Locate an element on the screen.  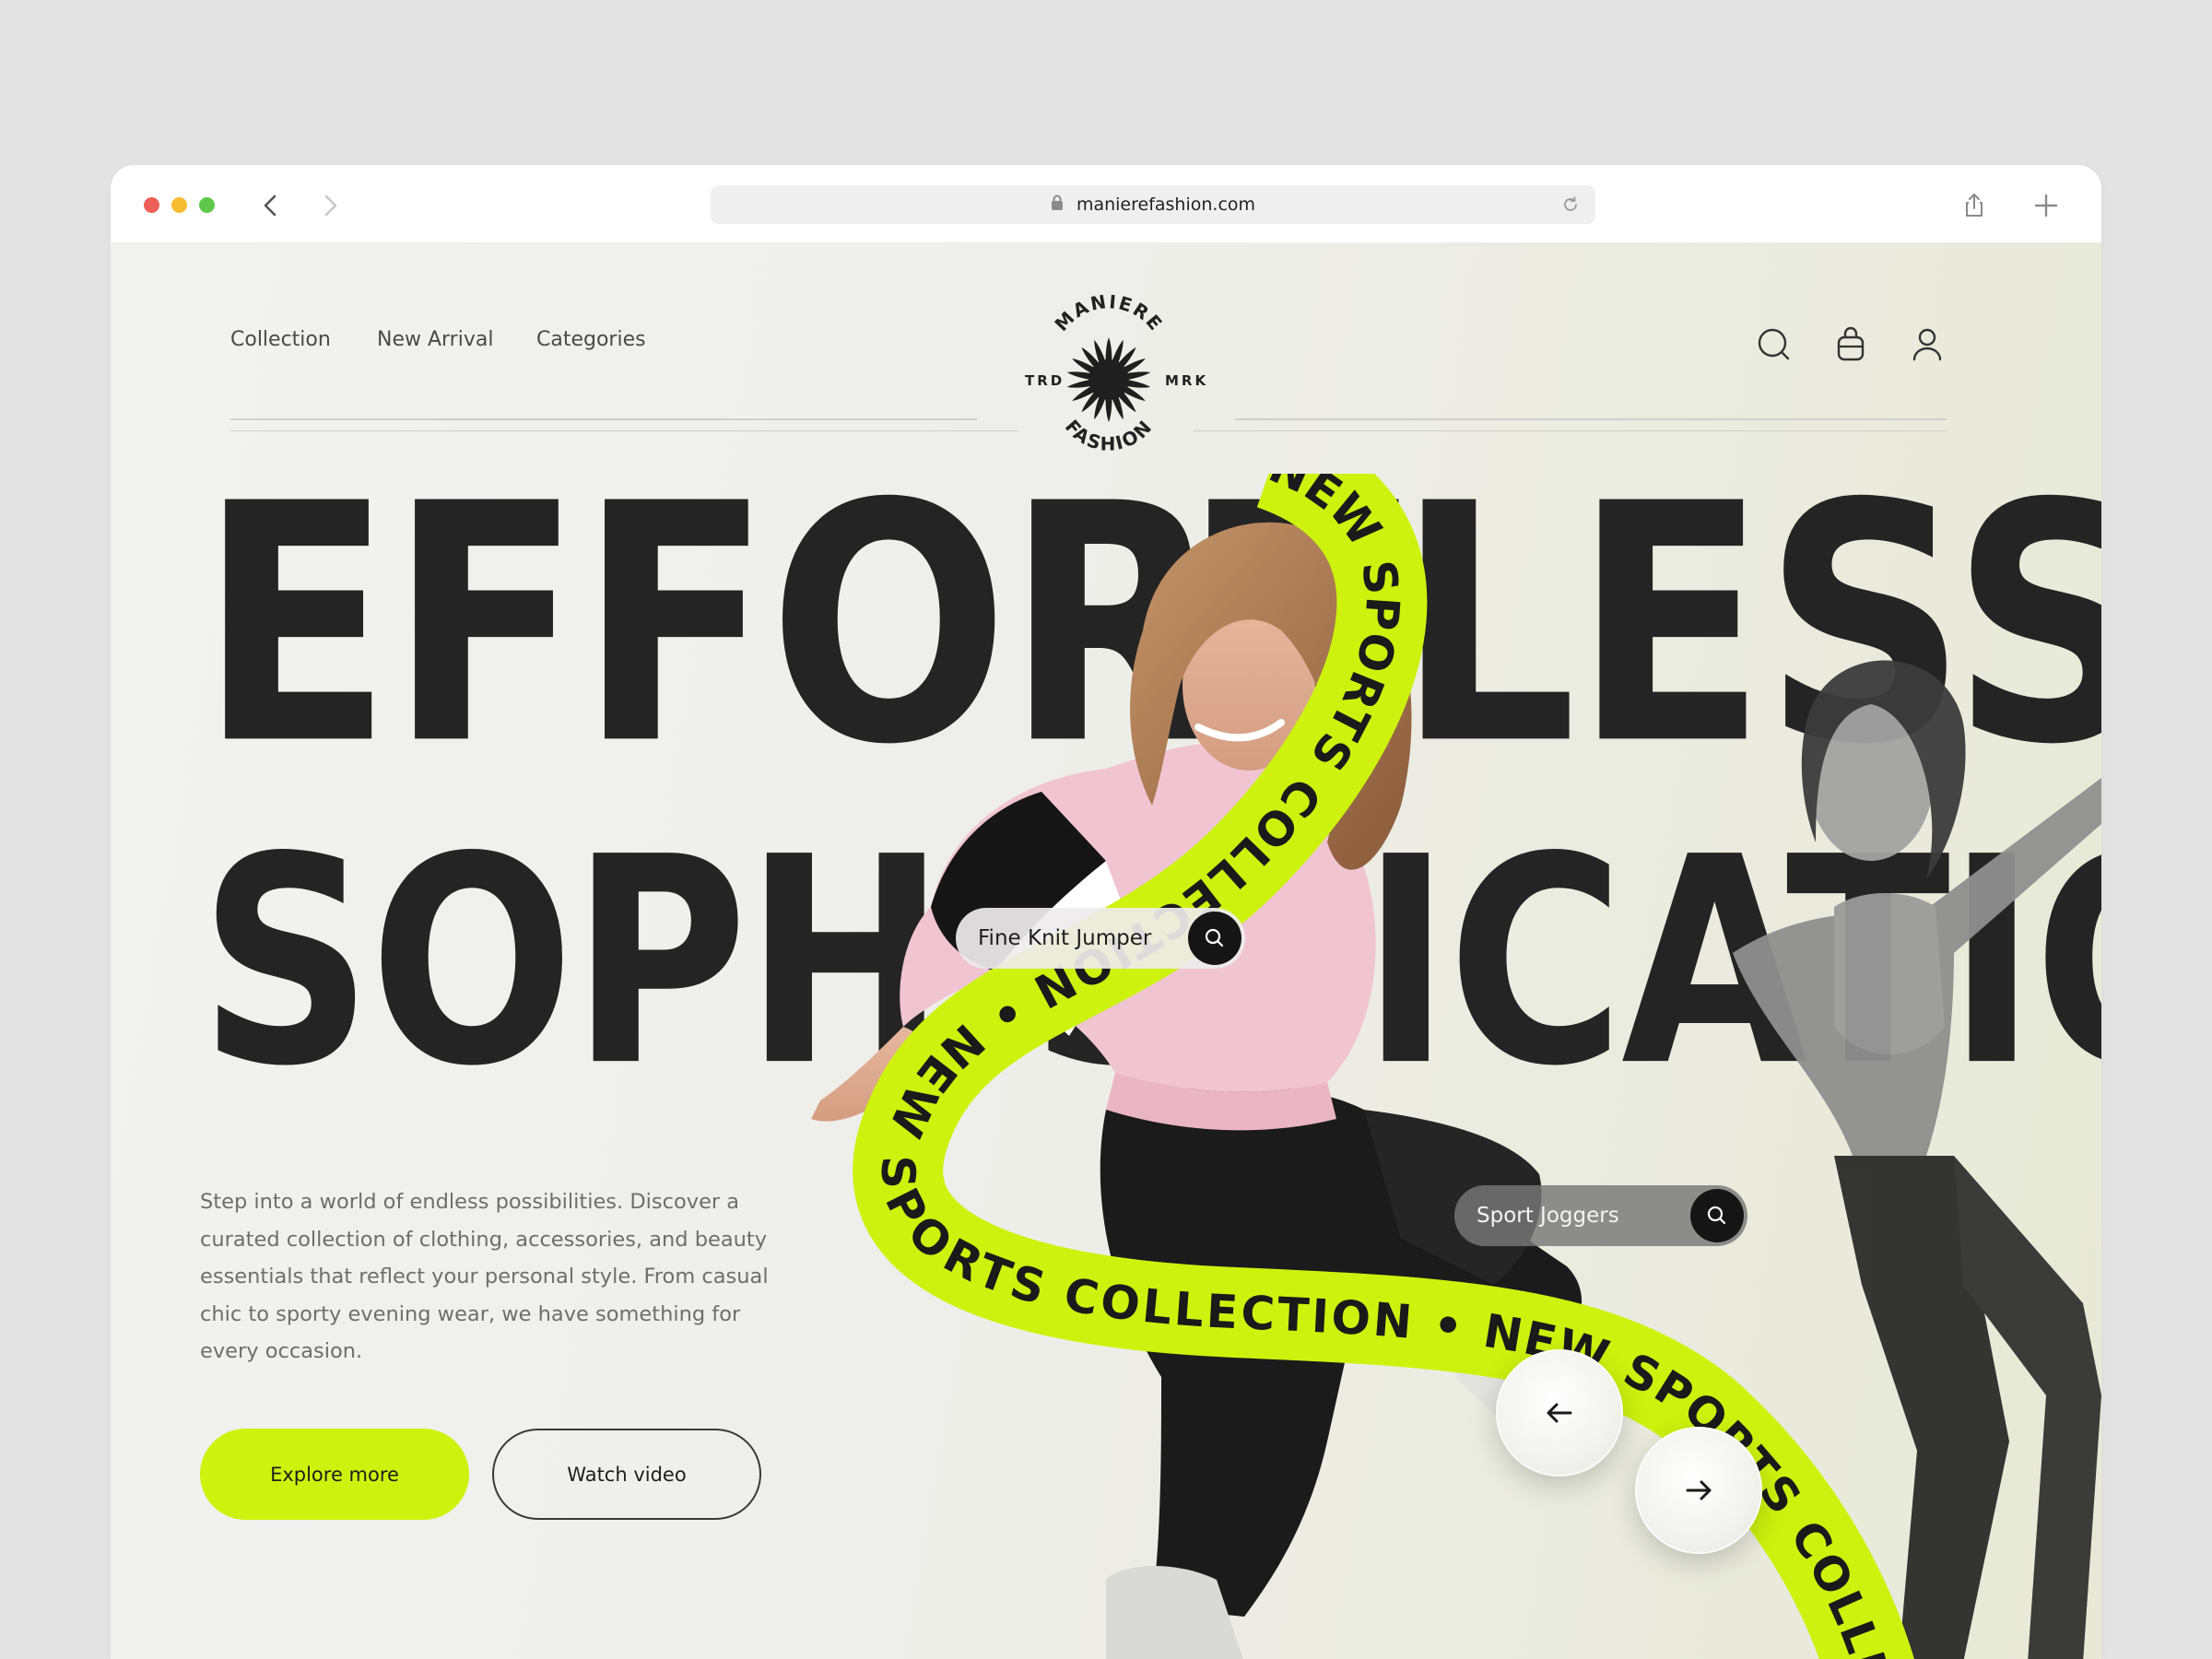
chevron-left-icon is located at coordinates (270, 205).